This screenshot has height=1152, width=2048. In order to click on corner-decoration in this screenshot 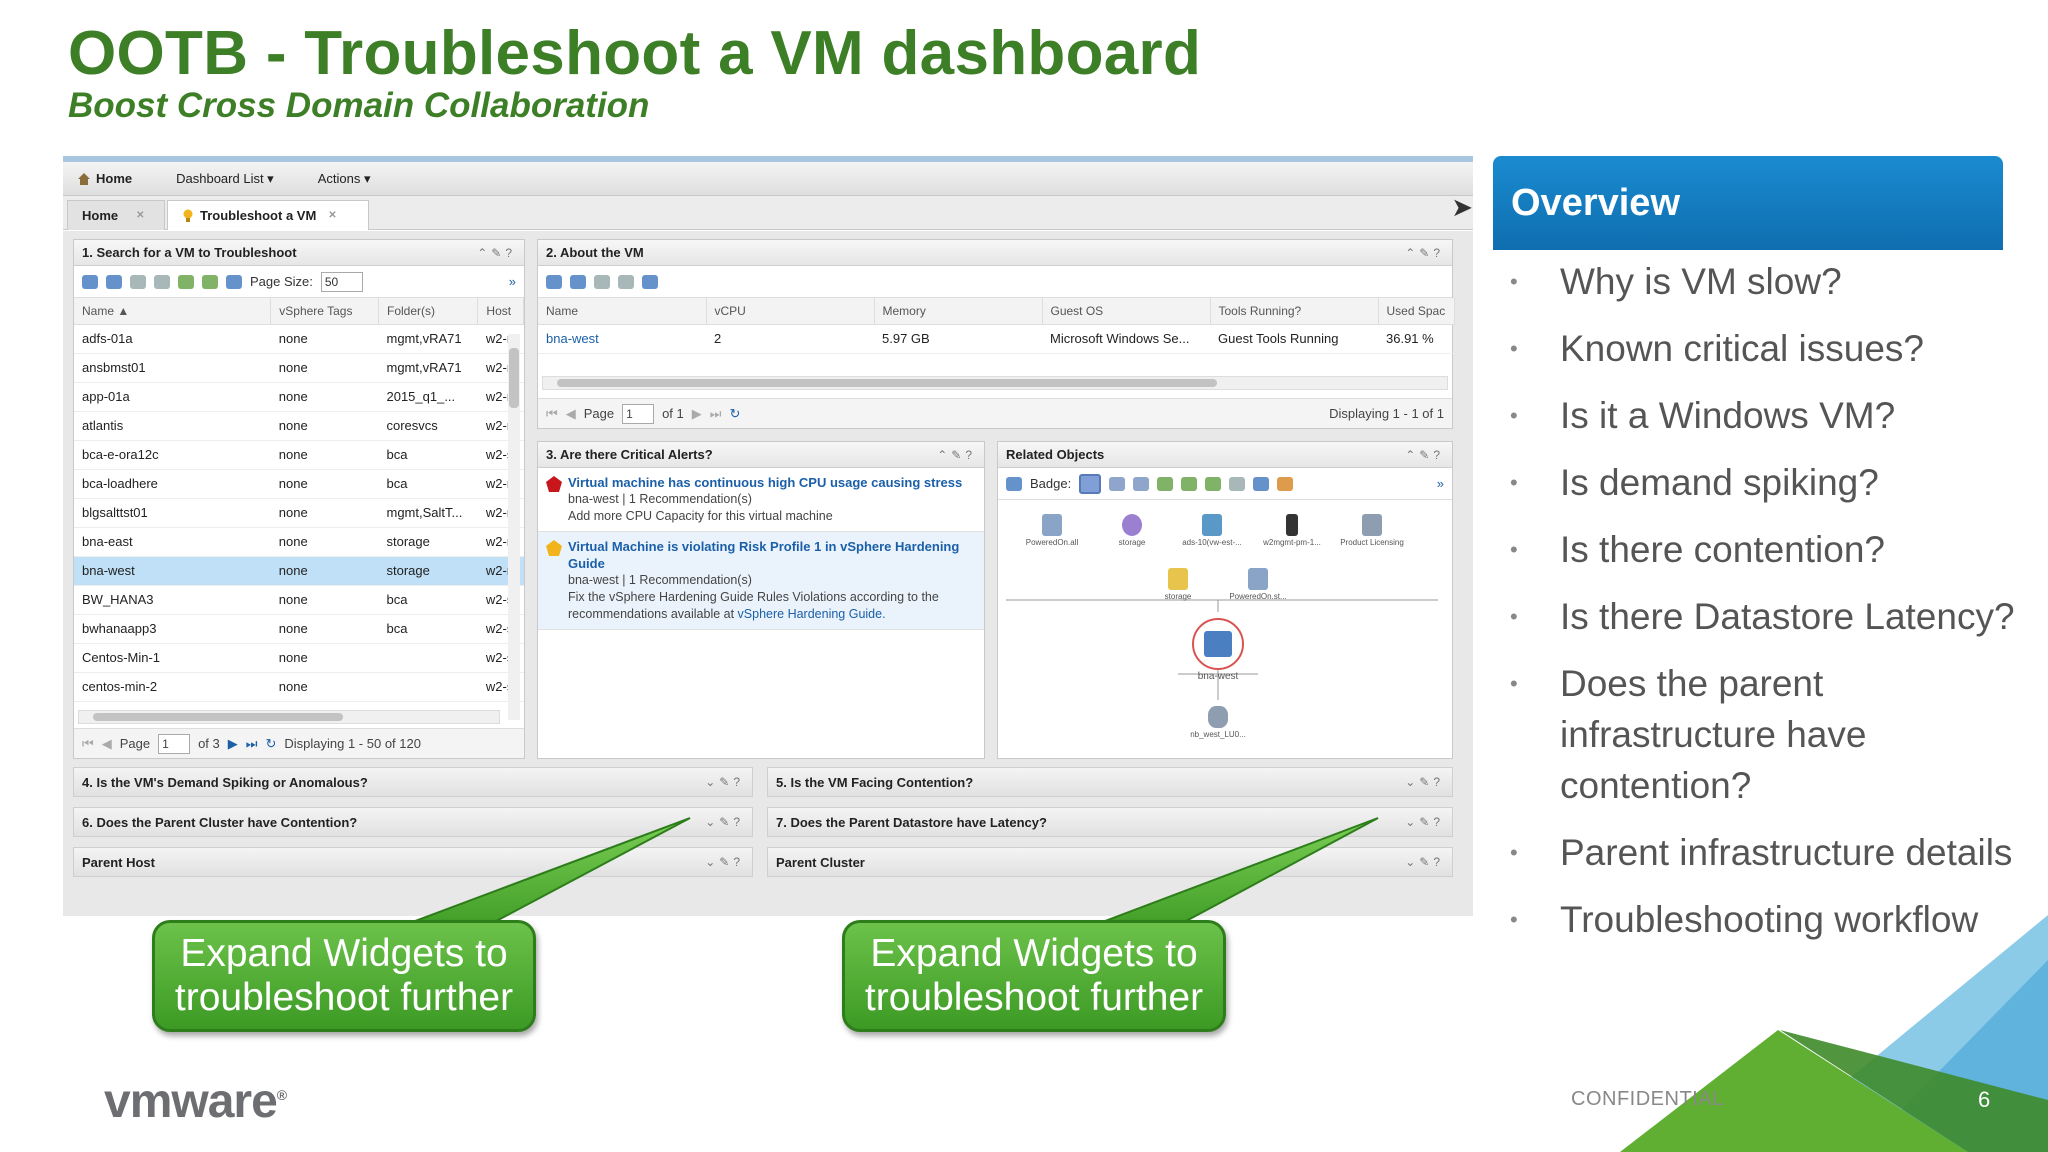, I will do `click(1834, 1033)`.